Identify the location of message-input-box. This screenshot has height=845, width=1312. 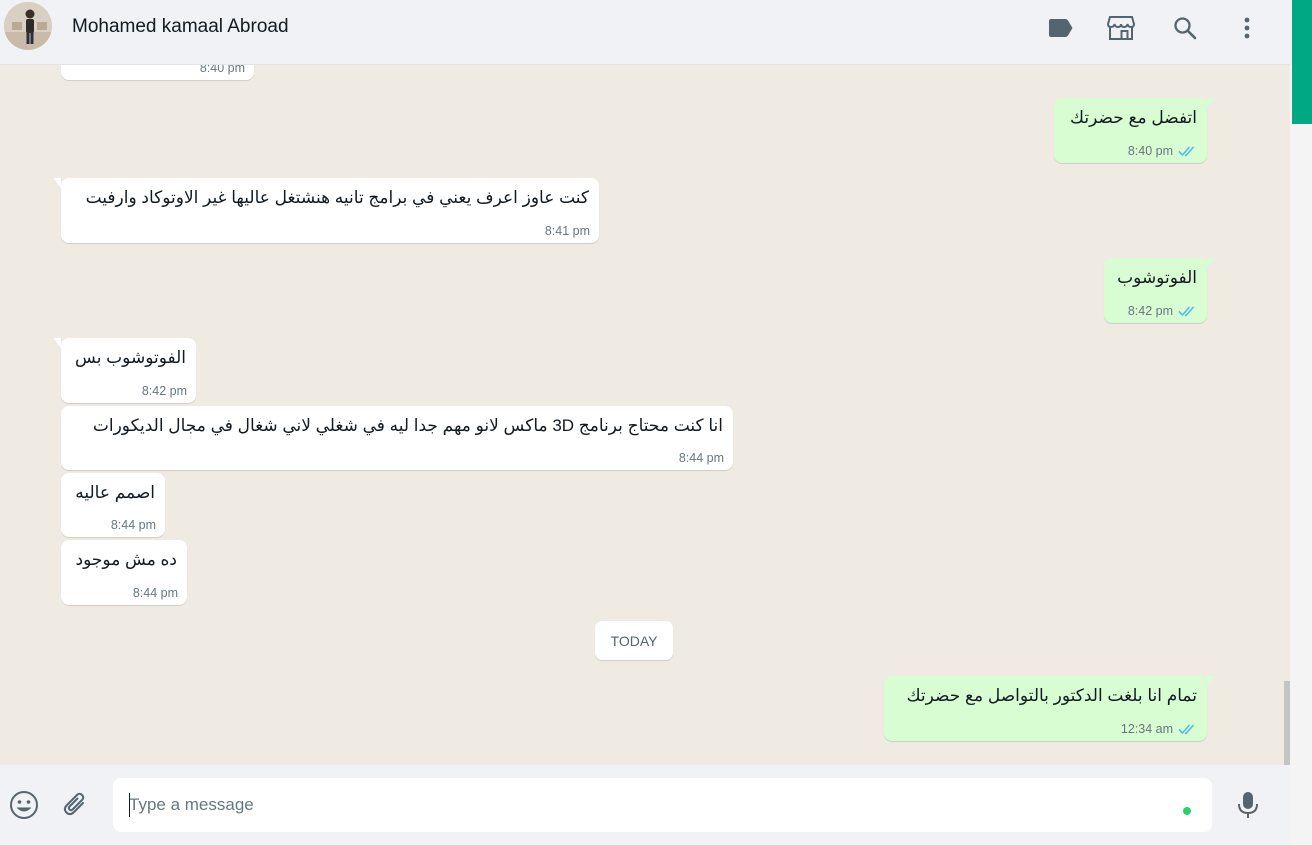
(662, 805).